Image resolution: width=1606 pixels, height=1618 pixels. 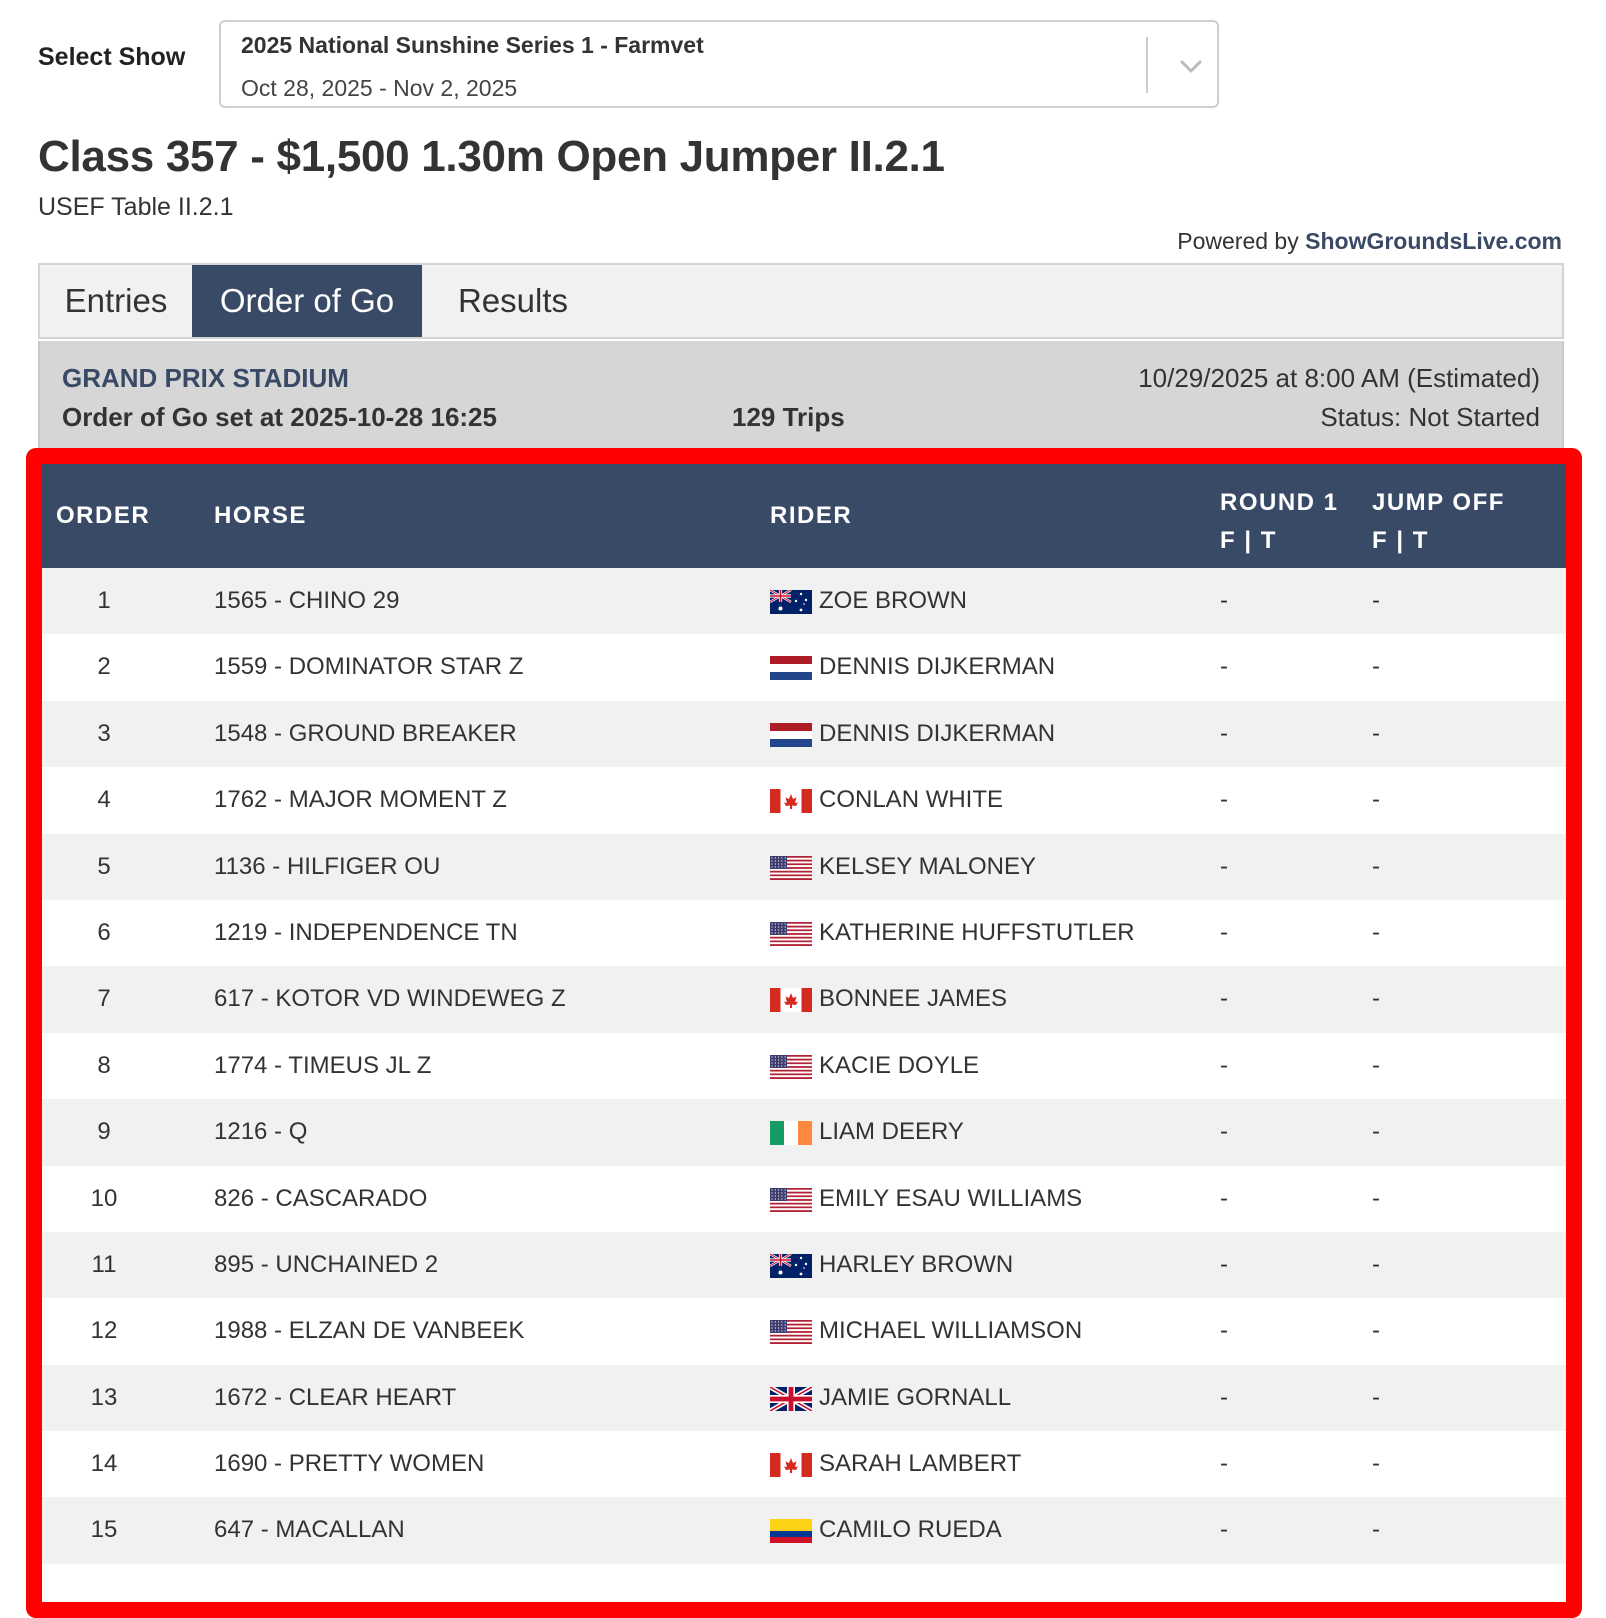 I want to click on tab-results: Results, so click(x=513, y=301).